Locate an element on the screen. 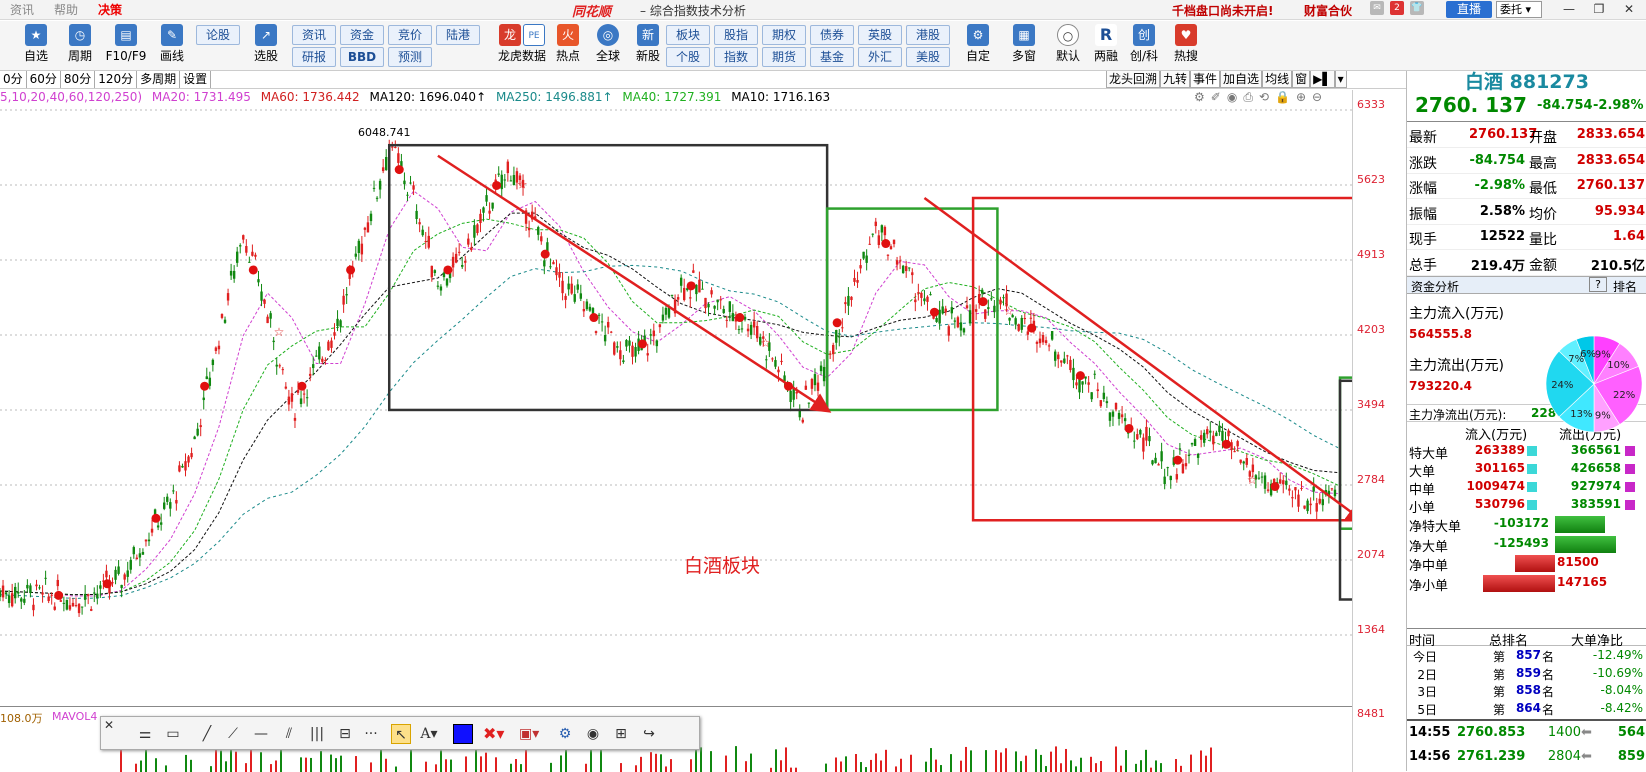 This screenshot has height=772, width=1646. more-icon: ··· is located at coordinates (371, 734).